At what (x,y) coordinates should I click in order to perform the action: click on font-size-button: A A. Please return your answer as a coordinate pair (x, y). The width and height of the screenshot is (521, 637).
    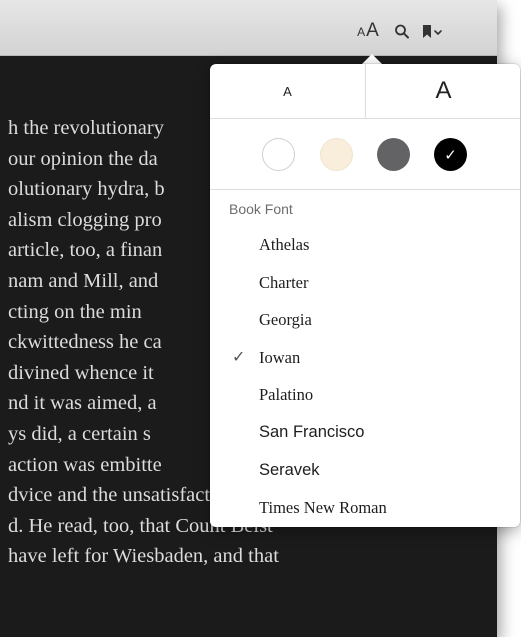
    Looking at the image, I should click on (368, 28).